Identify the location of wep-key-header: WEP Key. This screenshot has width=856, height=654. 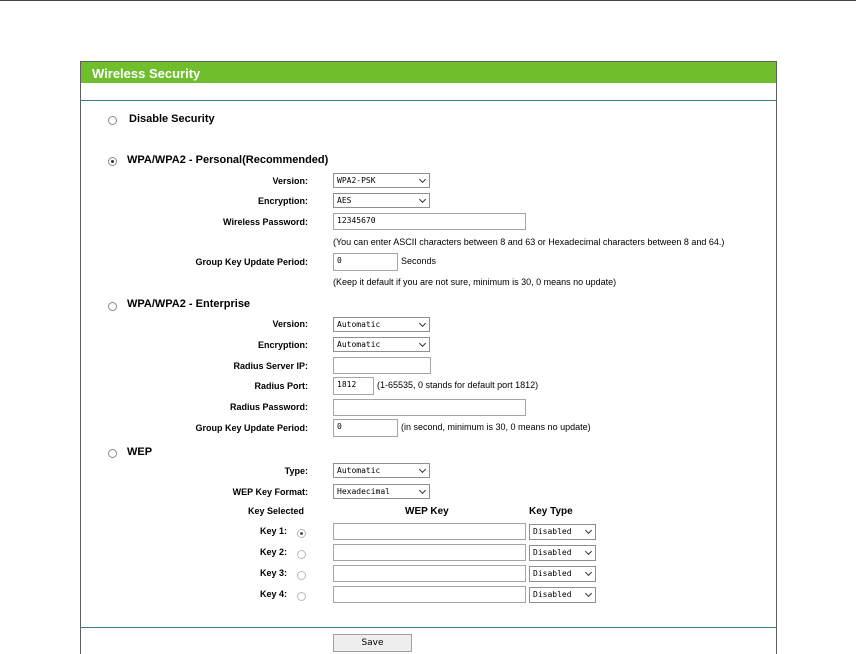
(427, 511).